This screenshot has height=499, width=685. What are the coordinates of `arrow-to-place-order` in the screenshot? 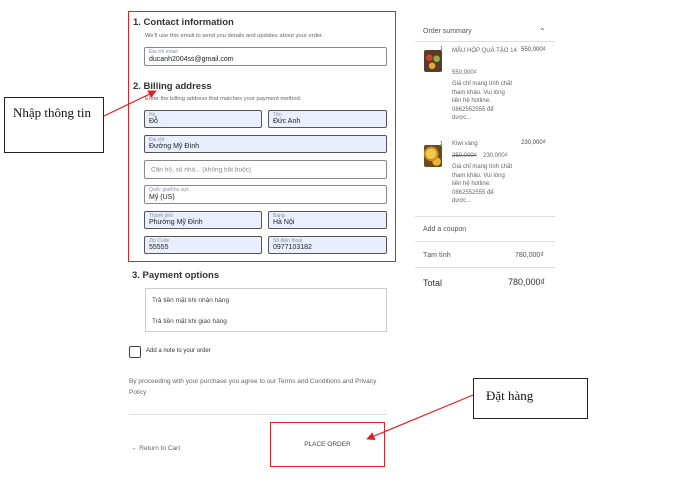 It's located at (420, 417).